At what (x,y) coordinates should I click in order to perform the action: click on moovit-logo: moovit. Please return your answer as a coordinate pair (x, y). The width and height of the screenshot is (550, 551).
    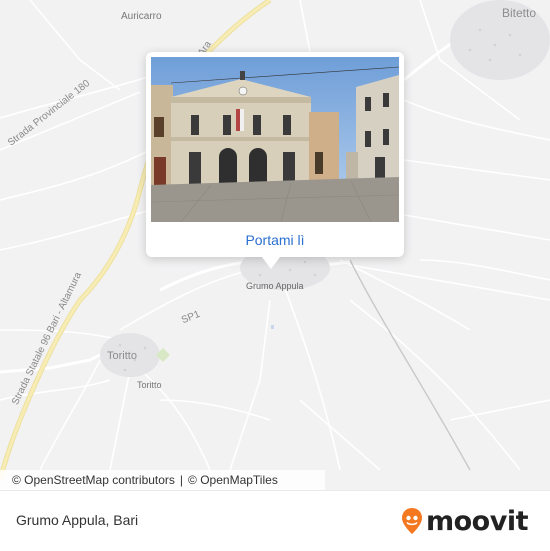
    Looking at the image, I should click on (465, 521).